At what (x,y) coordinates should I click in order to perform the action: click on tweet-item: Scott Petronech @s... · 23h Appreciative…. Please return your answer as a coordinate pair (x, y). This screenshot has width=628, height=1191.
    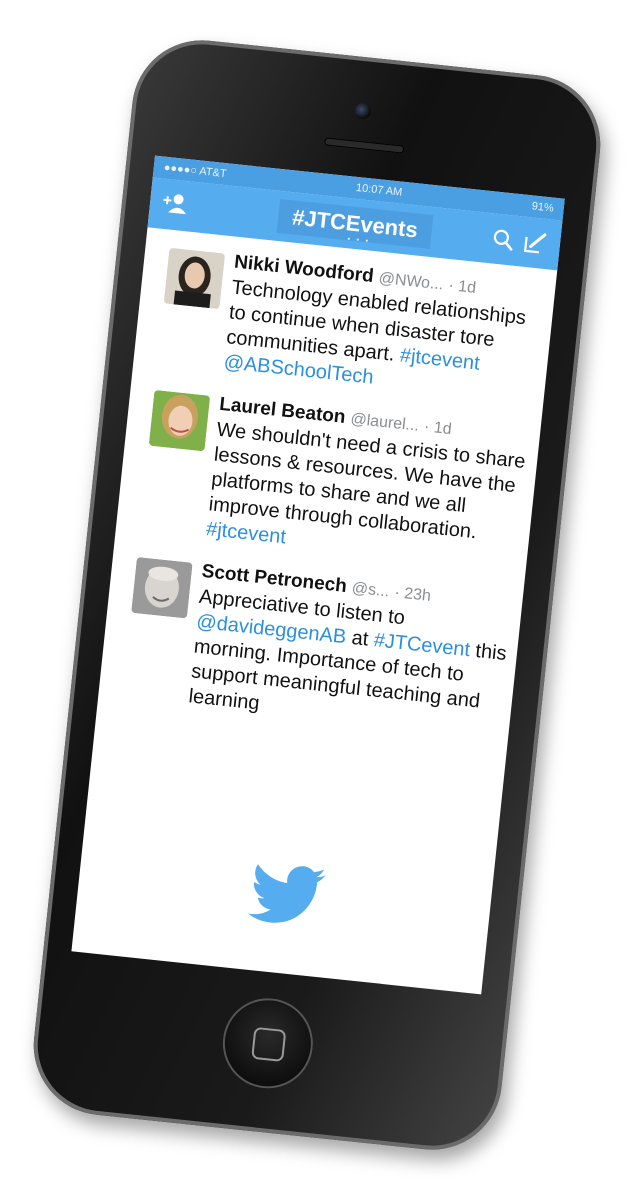
    Looking at the image, I should click on (318, 647).